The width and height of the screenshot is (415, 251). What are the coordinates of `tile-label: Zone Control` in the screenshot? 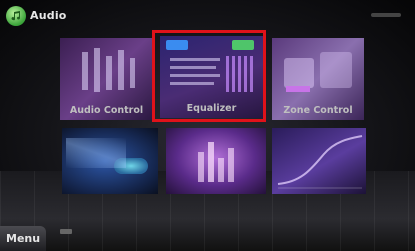 It's located at (318, 110).